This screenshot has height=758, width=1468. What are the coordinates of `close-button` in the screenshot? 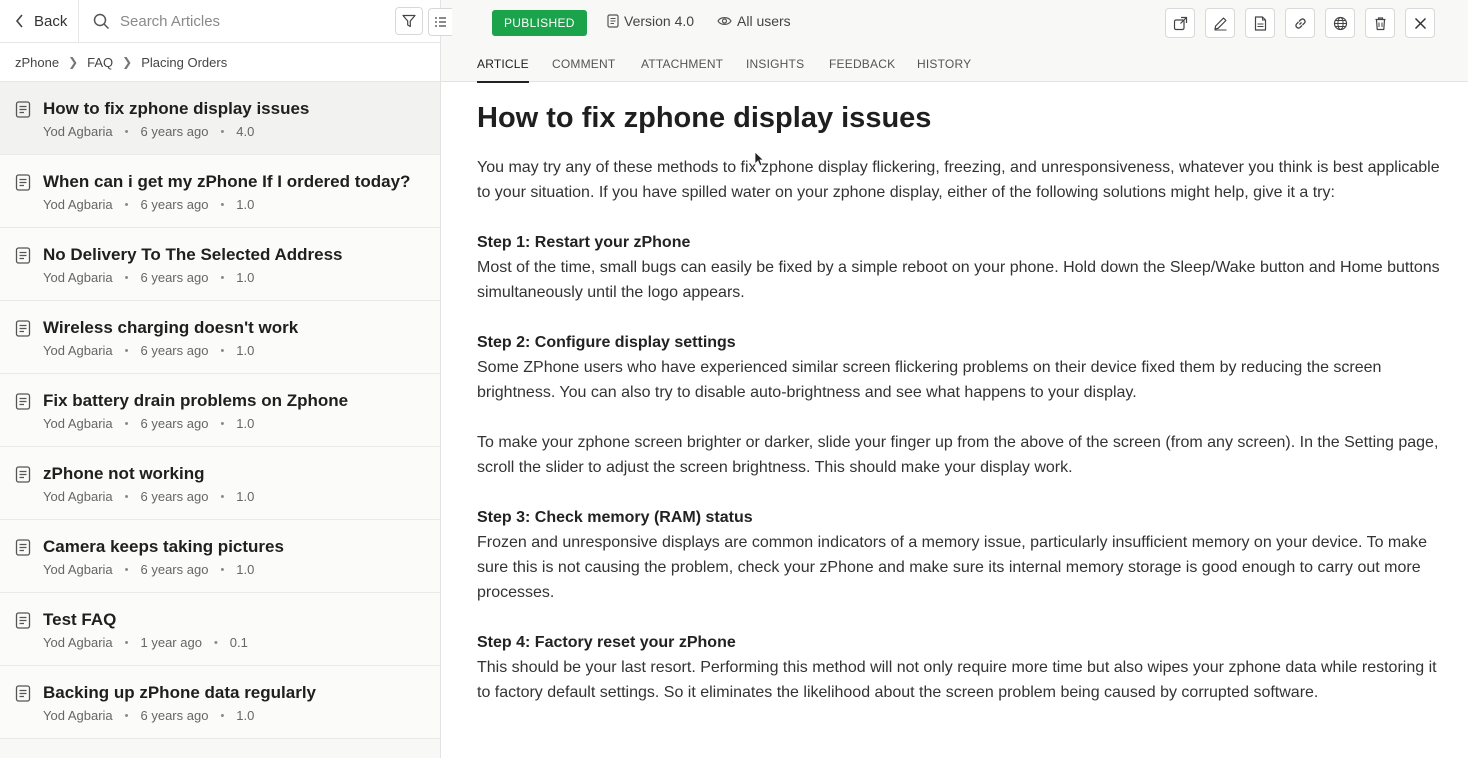 It's located at (1420, 23).